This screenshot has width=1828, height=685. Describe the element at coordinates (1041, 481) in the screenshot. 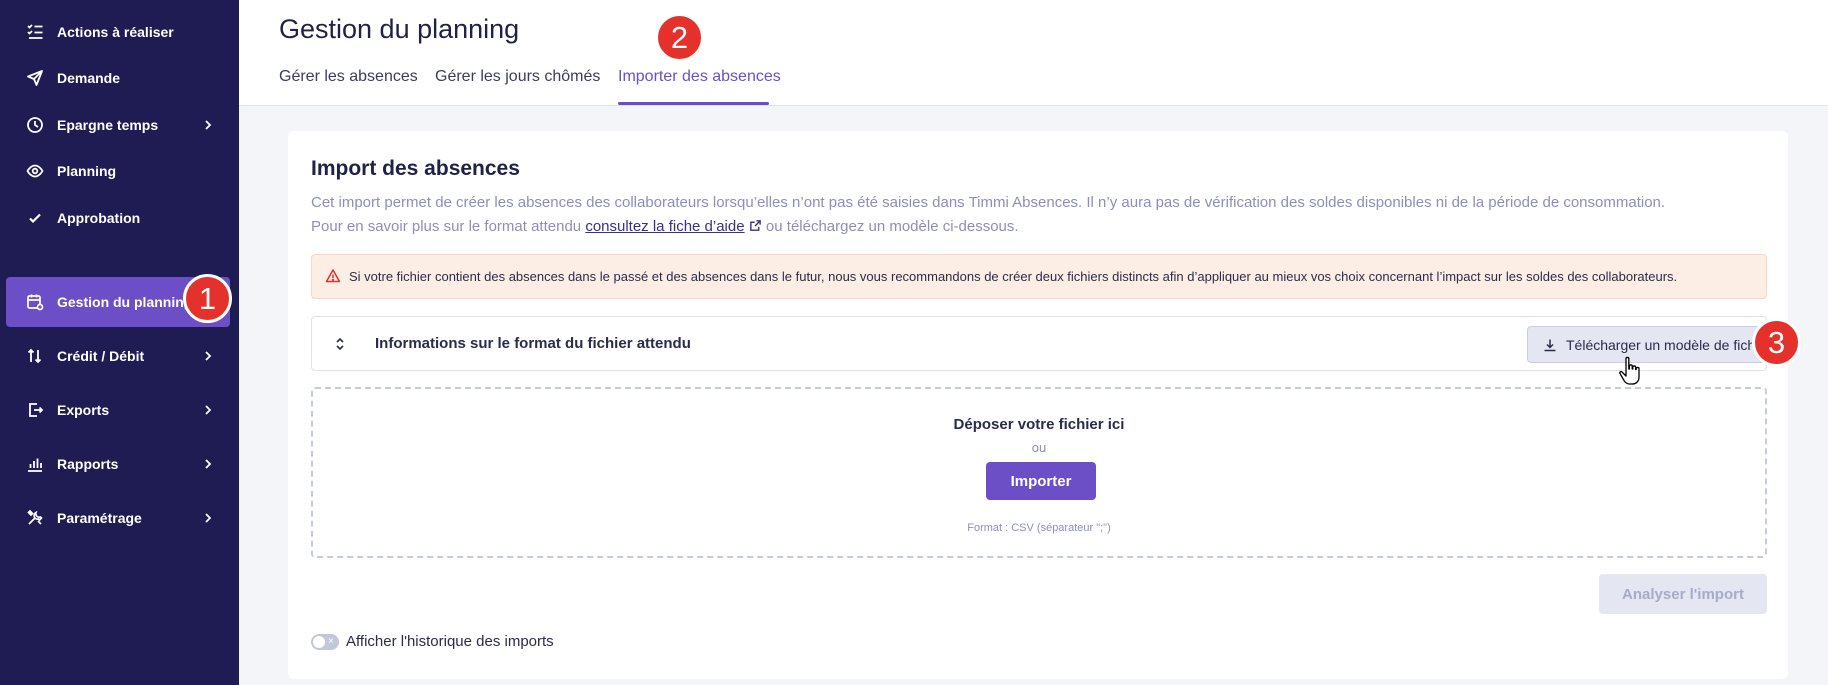

I see `import-button: Importer` at that location.